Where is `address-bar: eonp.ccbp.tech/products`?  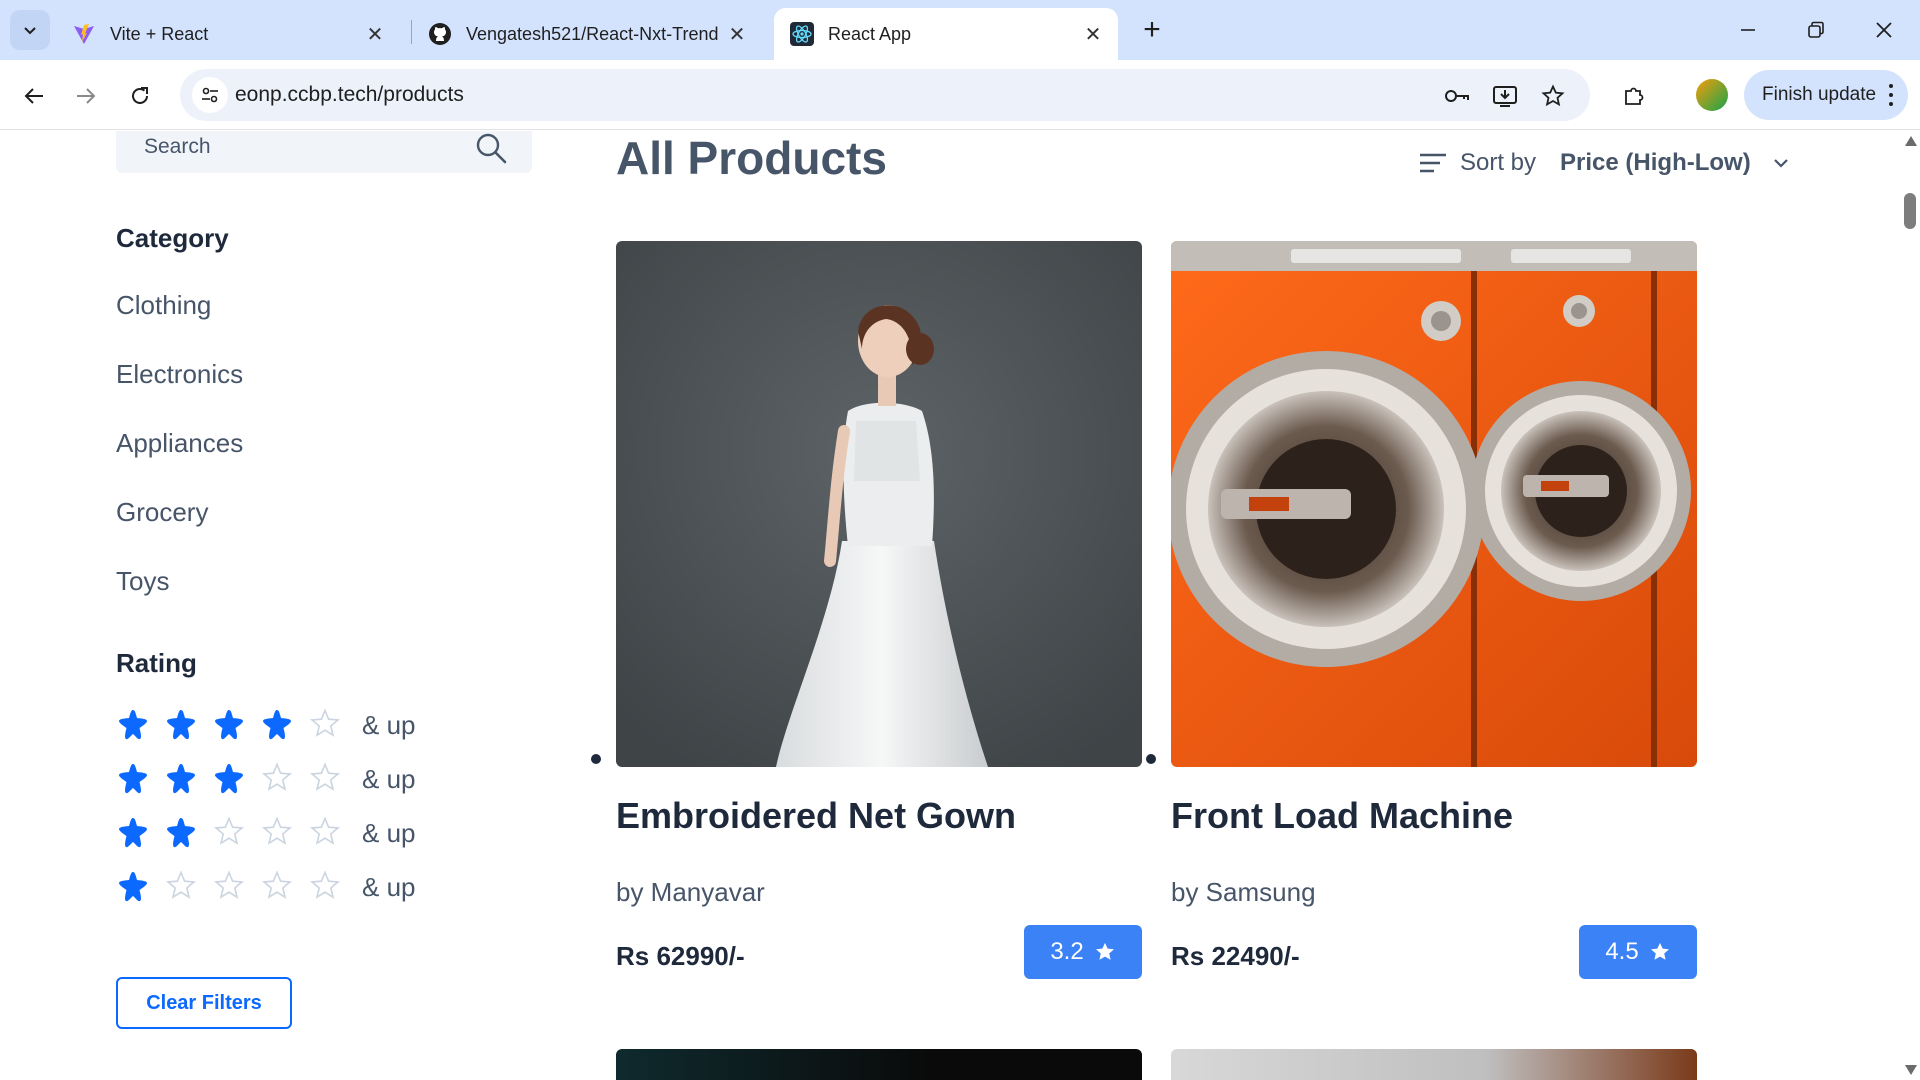 address-bar: eonp.ccbp.tech/products is located at coordinates (885, 95).